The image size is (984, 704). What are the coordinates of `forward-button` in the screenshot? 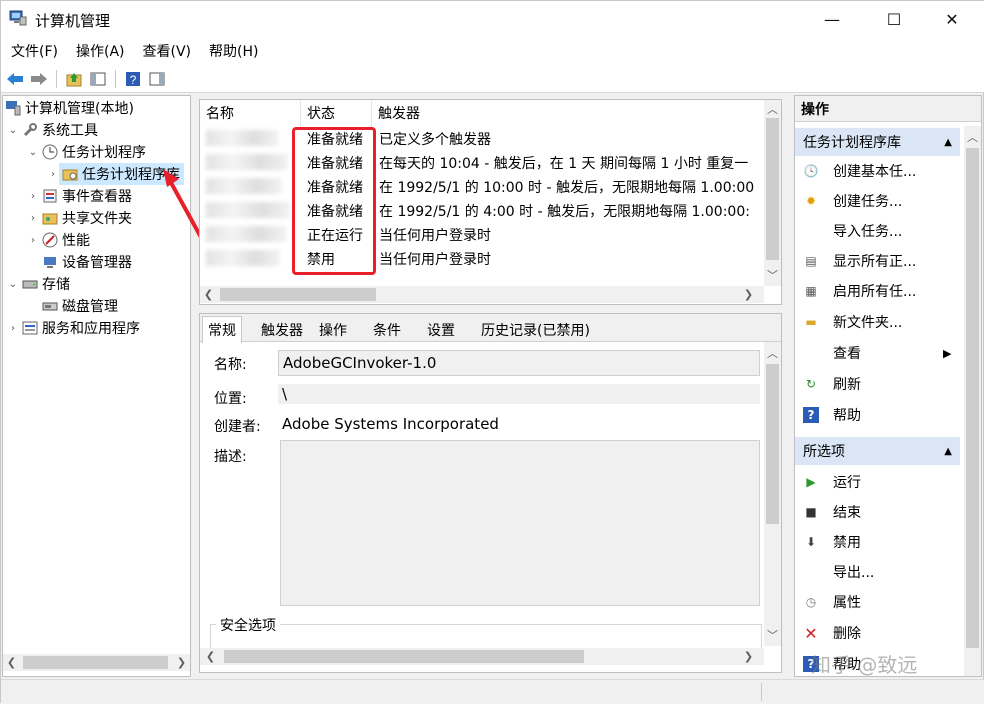 It's located at (39, 79).